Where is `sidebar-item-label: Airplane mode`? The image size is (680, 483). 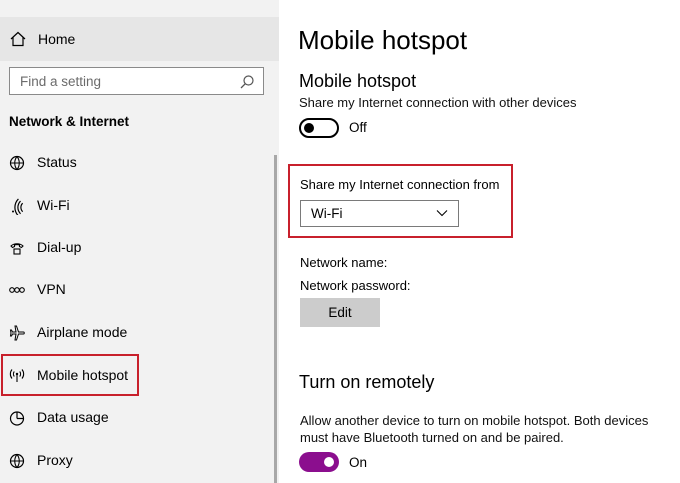 sidebar-item-label: Airplane mode is located at coordinates (82, 332).